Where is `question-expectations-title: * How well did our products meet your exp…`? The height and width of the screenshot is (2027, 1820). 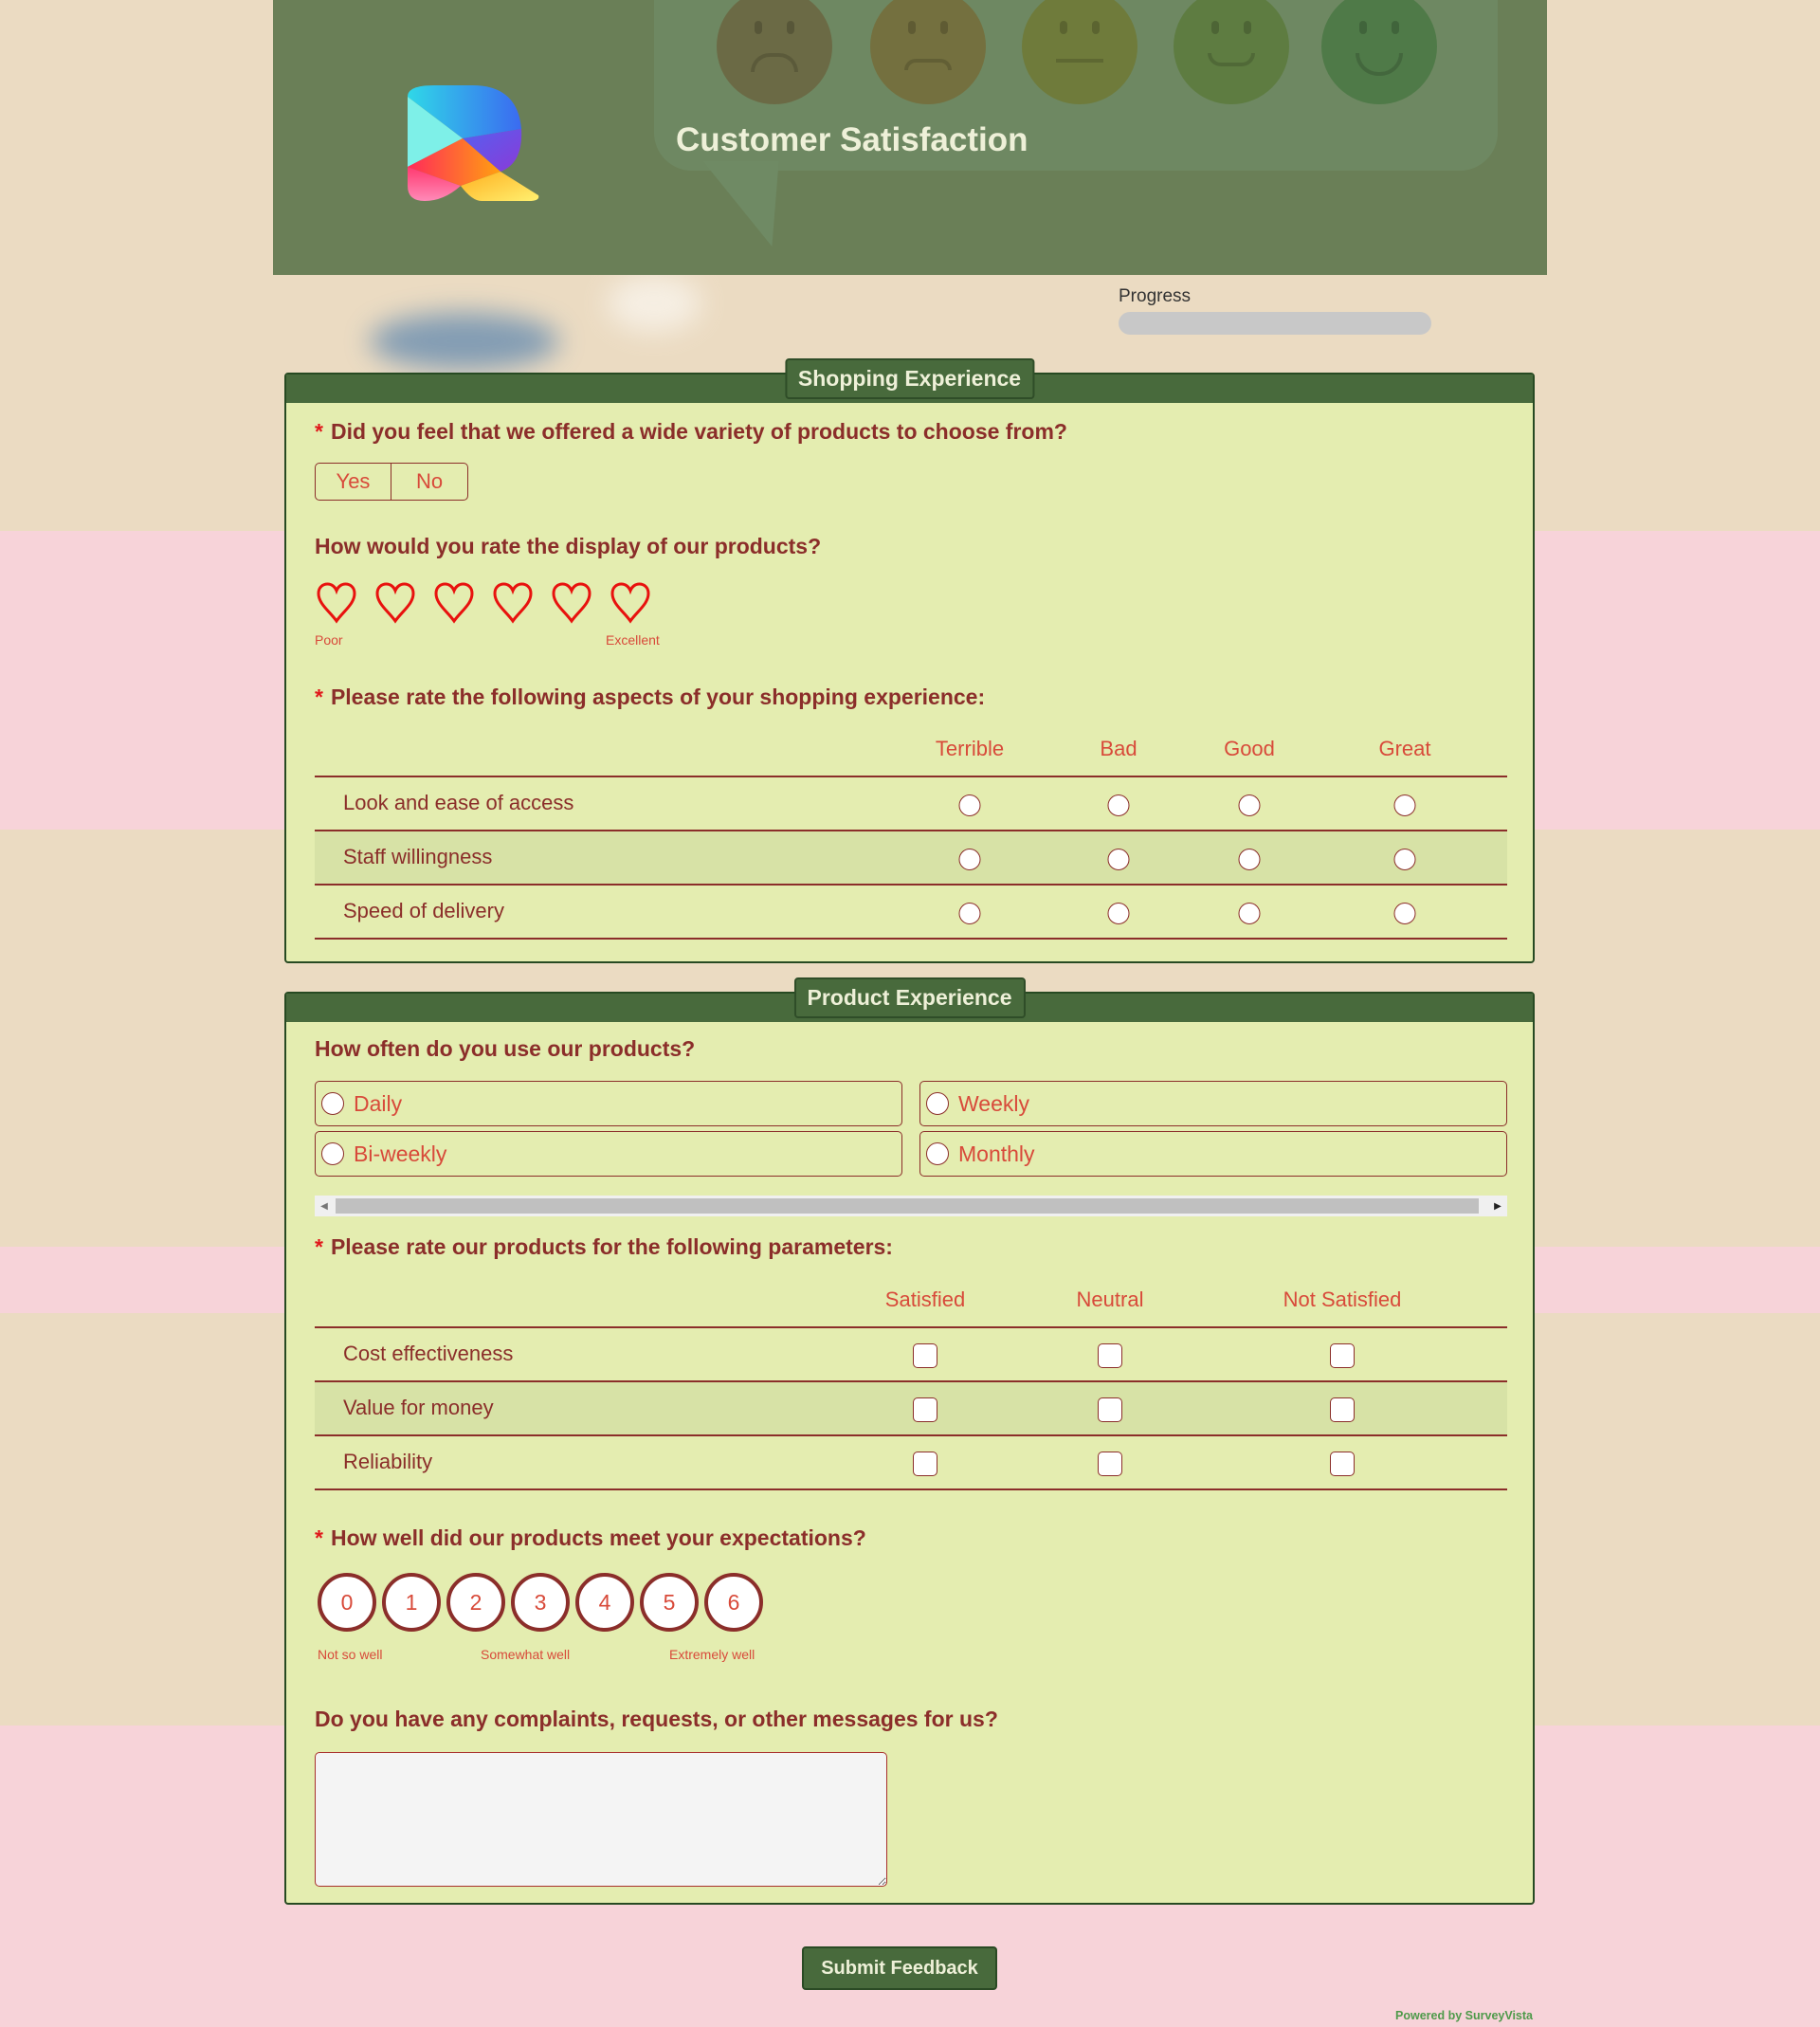
question-expectations-title: * How well did our products meet your exp… is located at coordinates (590, 1538).